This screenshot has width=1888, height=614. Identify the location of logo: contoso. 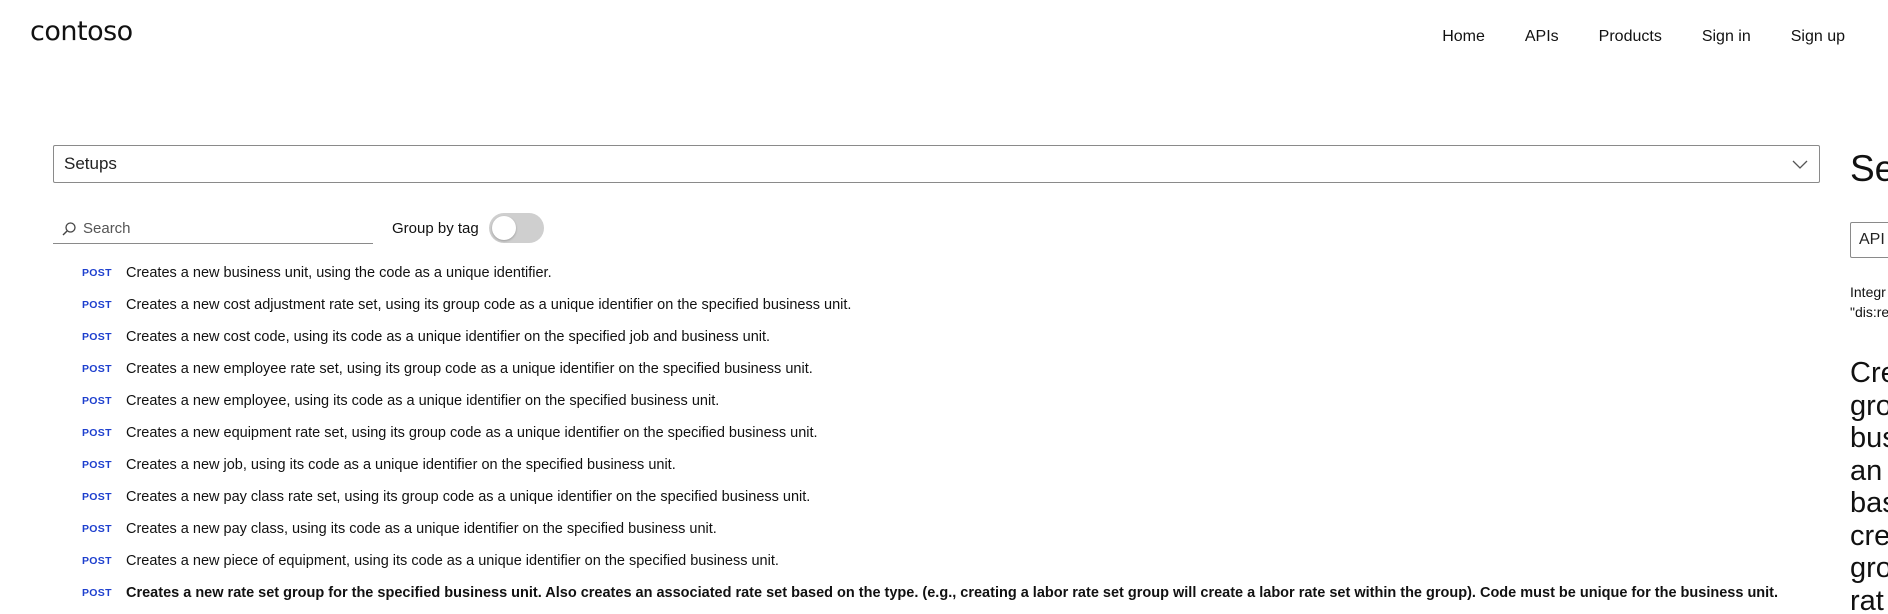
(81, 31).